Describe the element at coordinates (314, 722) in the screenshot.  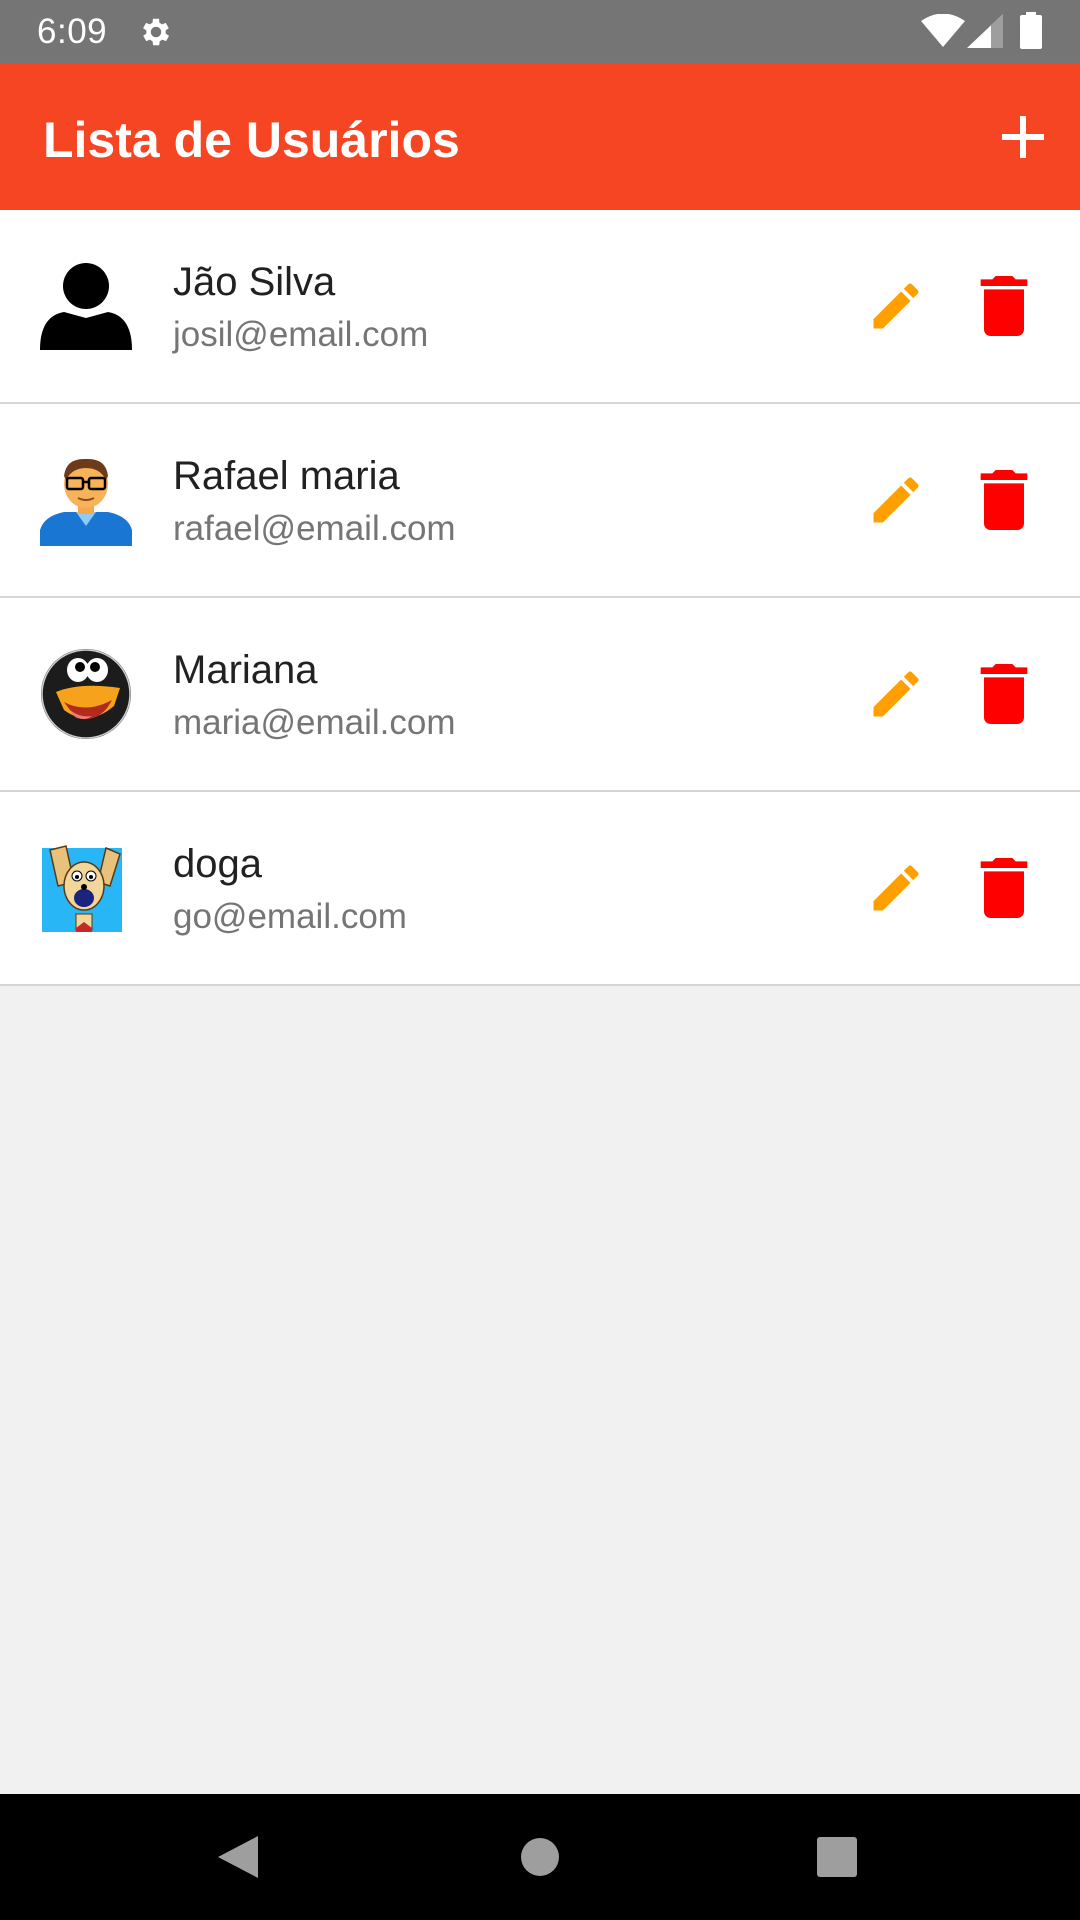
I see `user-email: maria@email.com` at that location.